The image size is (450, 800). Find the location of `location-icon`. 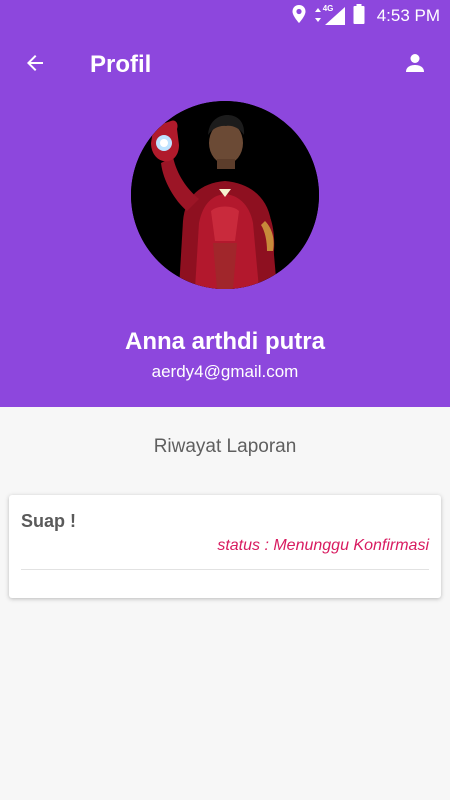

location-icon is located at coordinates (299, 16).